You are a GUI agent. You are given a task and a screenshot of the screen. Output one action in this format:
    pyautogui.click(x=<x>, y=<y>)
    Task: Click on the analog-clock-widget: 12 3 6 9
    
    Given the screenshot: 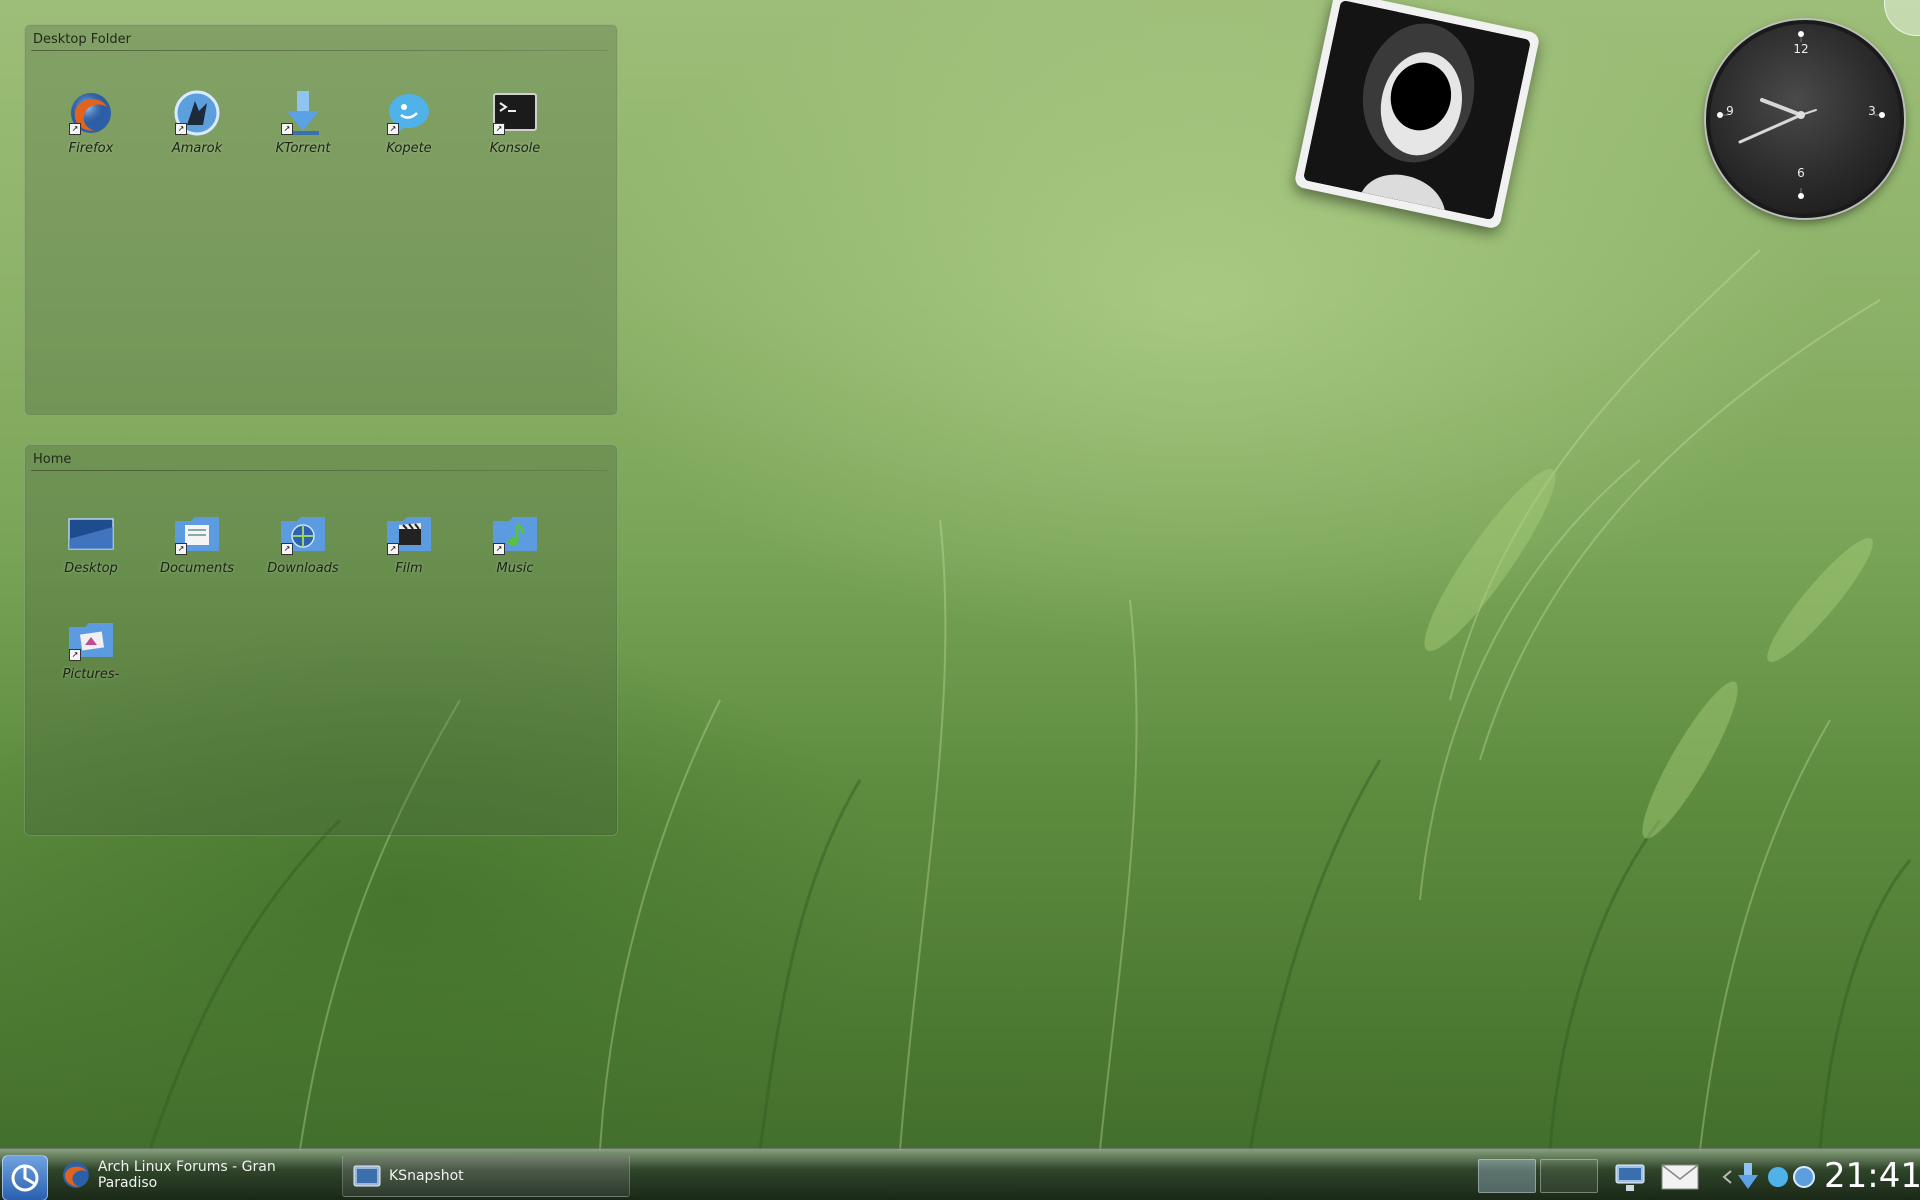 What is the action you would take?
    pyautogui.click(x=1805, y=119)
    